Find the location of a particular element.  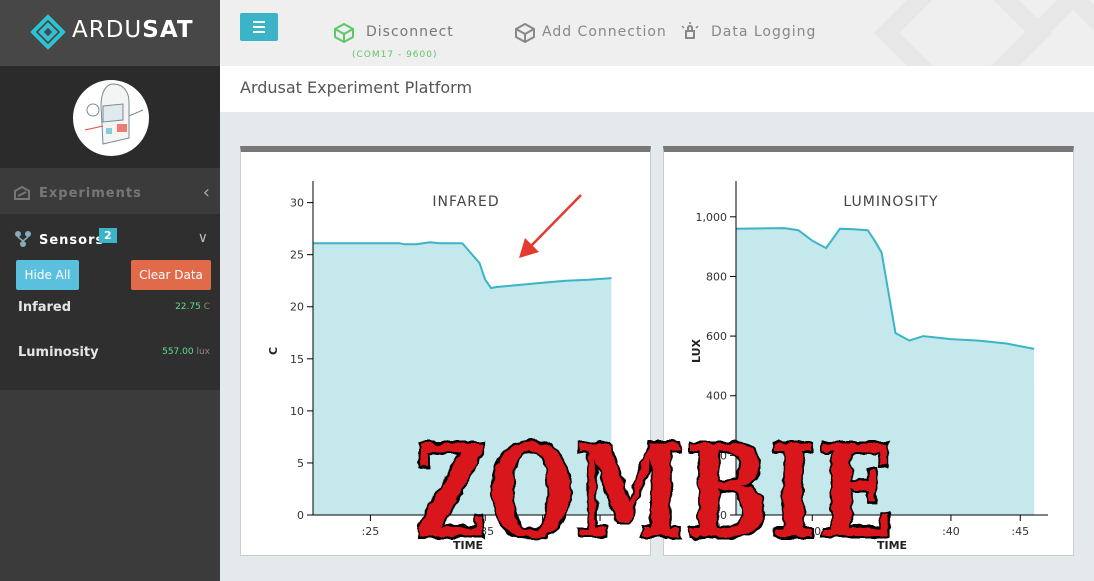

sidebar-item-experiments: Experiments ‹ is located at coordinates (110, 192).